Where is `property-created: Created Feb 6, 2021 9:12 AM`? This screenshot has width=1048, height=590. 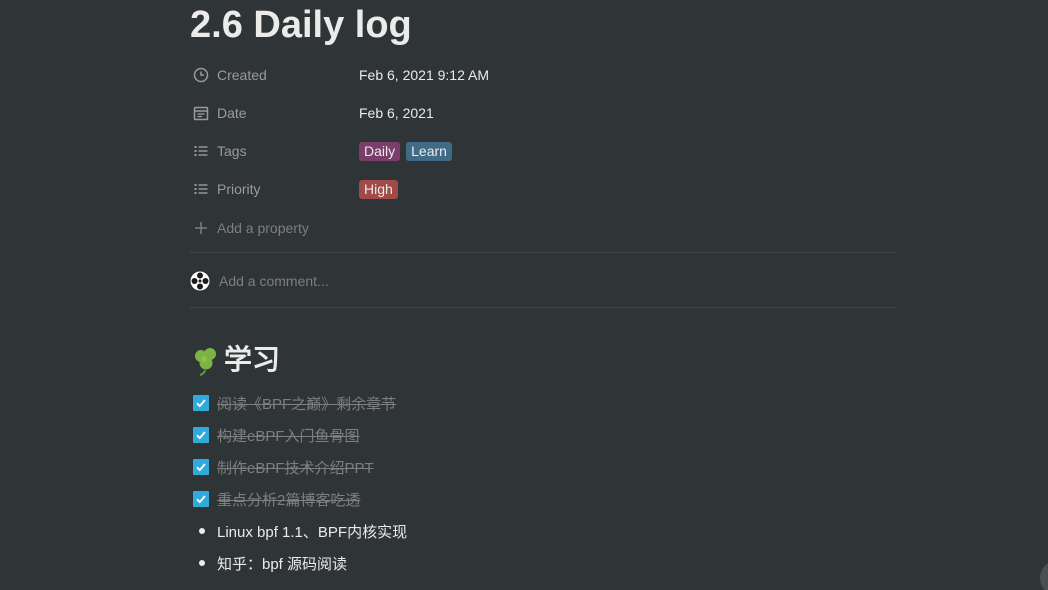 property-created: Created Feb 6, 2021 9:12 AM is located at coordinates (542, 75).